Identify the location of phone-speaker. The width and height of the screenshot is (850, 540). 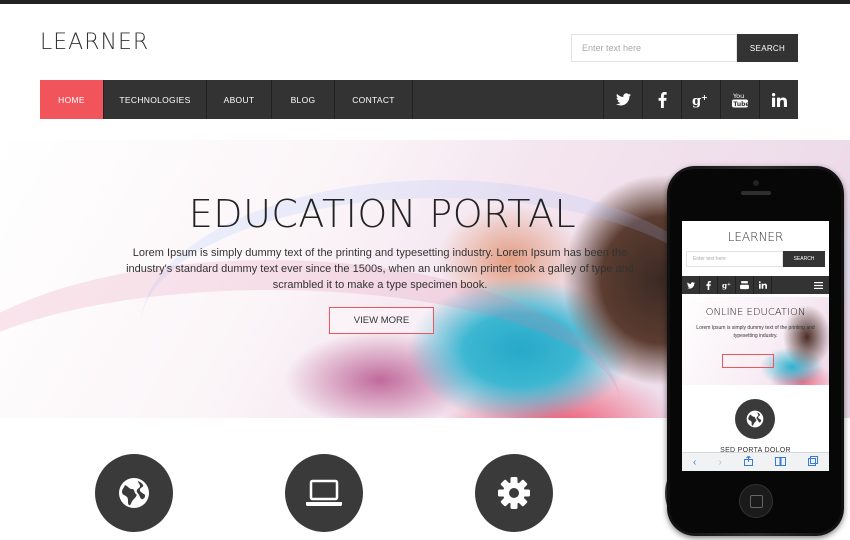
(756, 193).